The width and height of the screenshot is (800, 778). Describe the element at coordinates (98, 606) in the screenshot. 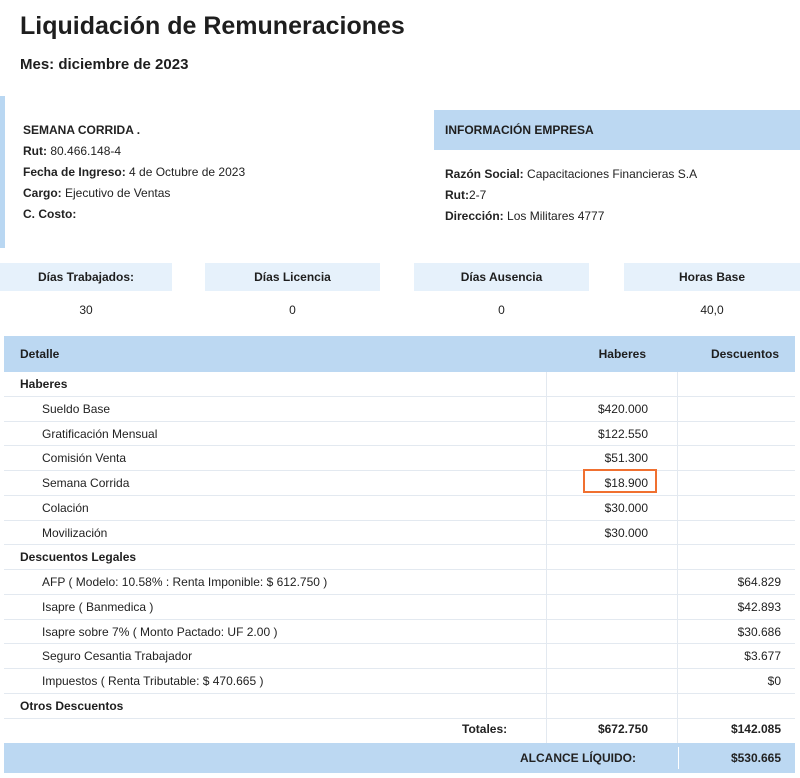

I see `cell-detalle: Isapre ( Banmedica )` at that location.